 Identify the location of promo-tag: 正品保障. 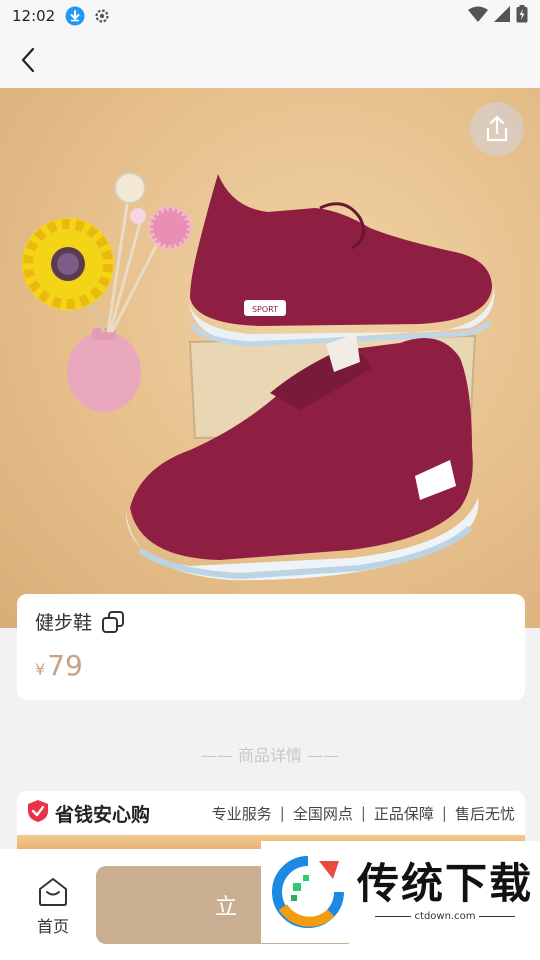
(403, 813).